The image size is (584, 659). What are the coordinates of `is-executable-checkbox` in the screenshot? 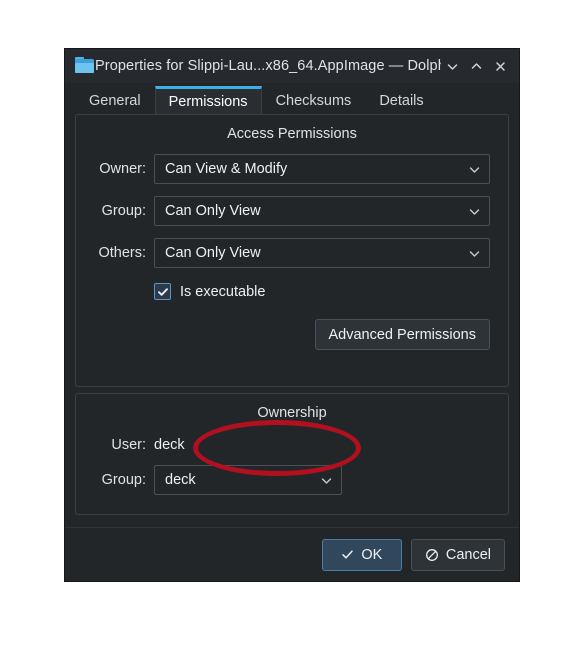 It's located at (162, 291).